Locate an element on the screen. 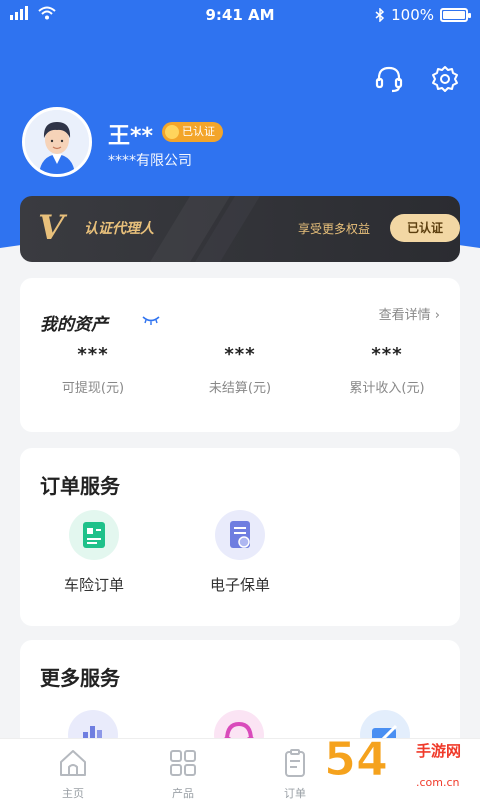 The width and height of the screenshot is (480, 800). watermark-domain: .com.cn is located at coordinates (438, 782).